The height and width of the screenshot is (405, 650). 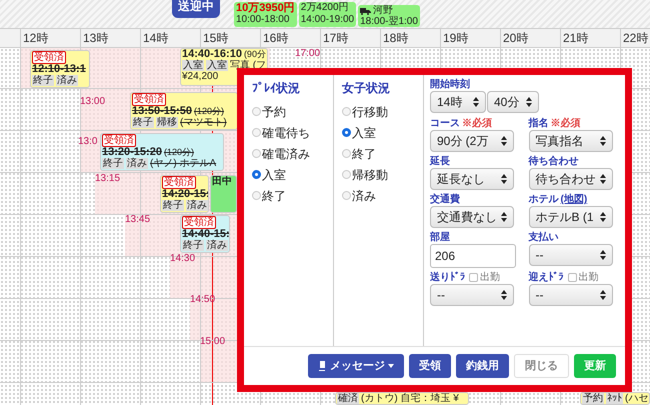 I want to click on dropdown-select: 40分, so click(x=513, y=102).